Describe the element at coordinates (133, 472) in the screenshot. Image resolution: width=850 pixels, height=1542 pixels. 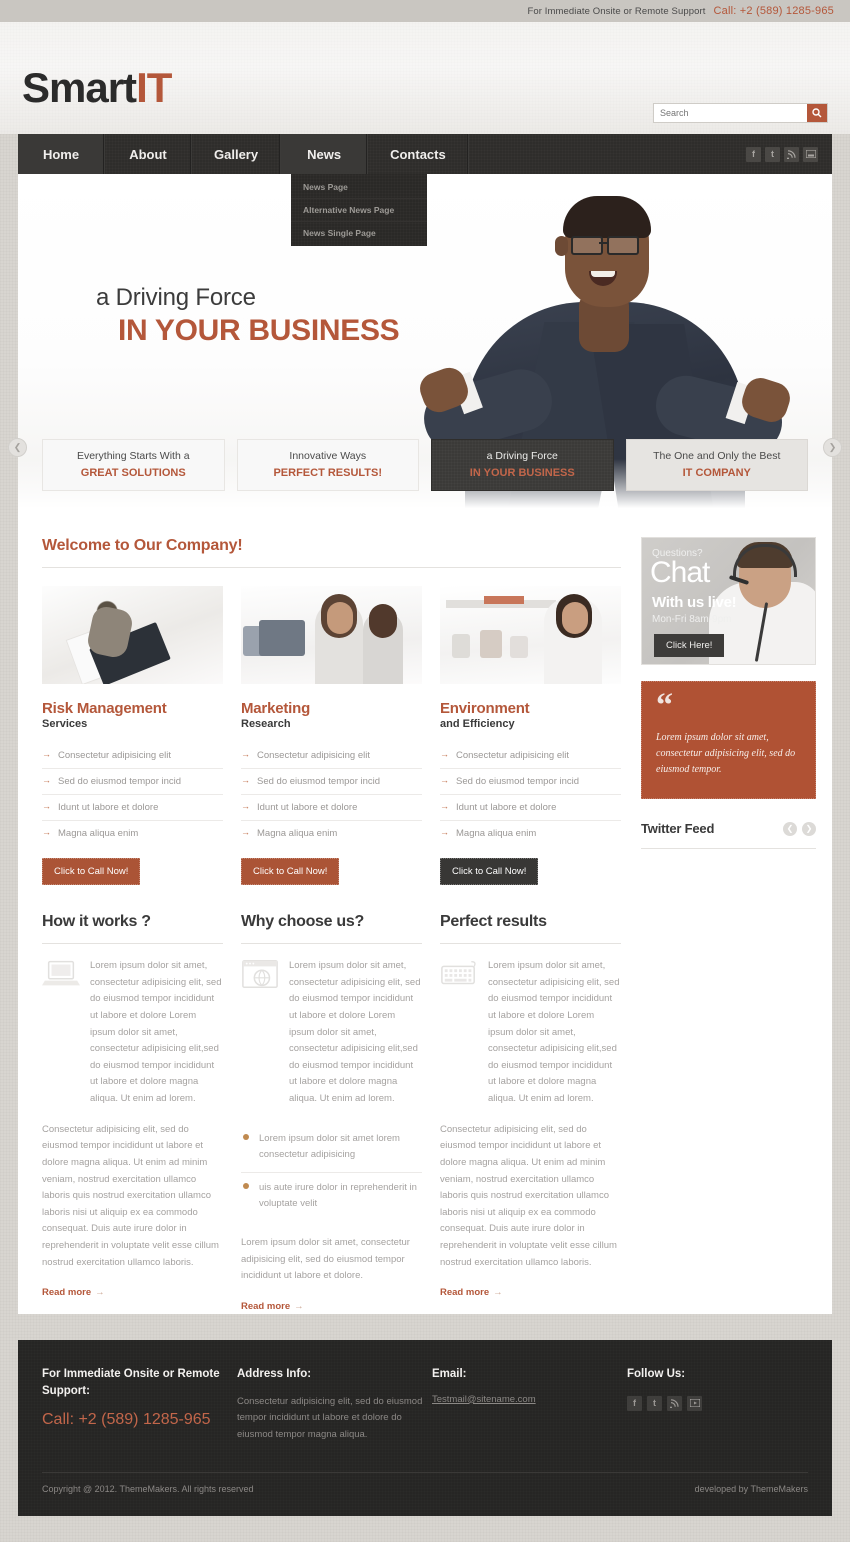
I see `hero-thumb-1-bottom: GREAT SOLUTIONS` at that location.